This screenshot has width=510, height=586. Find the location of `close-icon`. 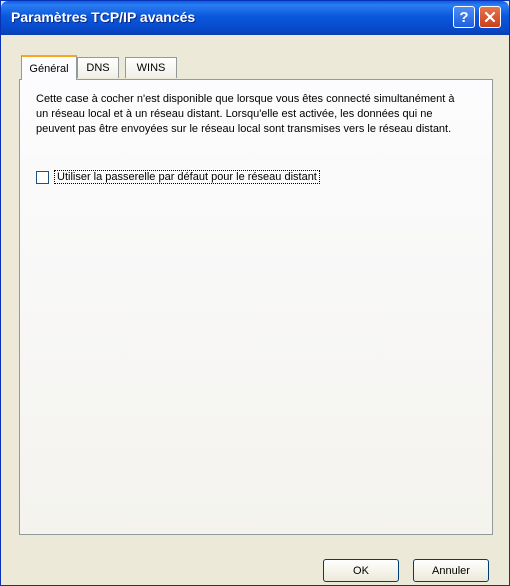

close-icon is located at coordinates (490, 17).